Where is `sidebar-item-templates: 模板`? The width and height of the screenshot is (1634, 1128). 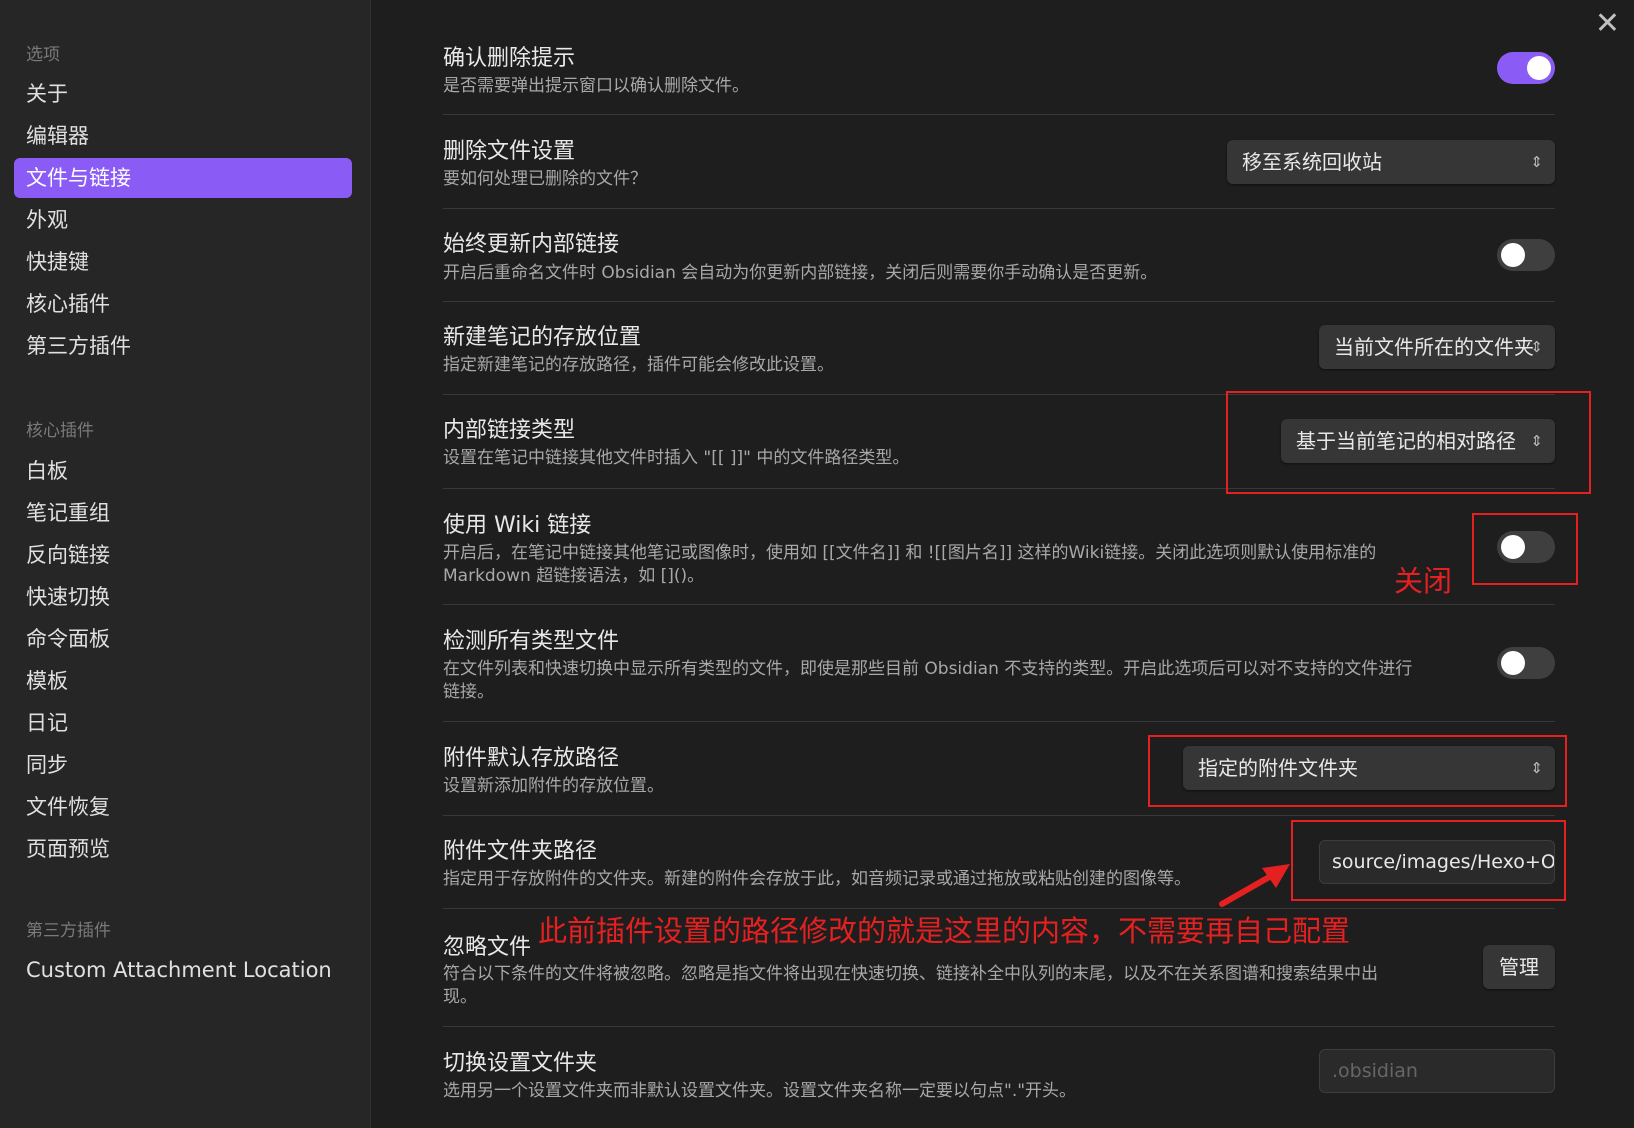 sidebar-item-templates: 模板 is located at coordinates (183, 681).